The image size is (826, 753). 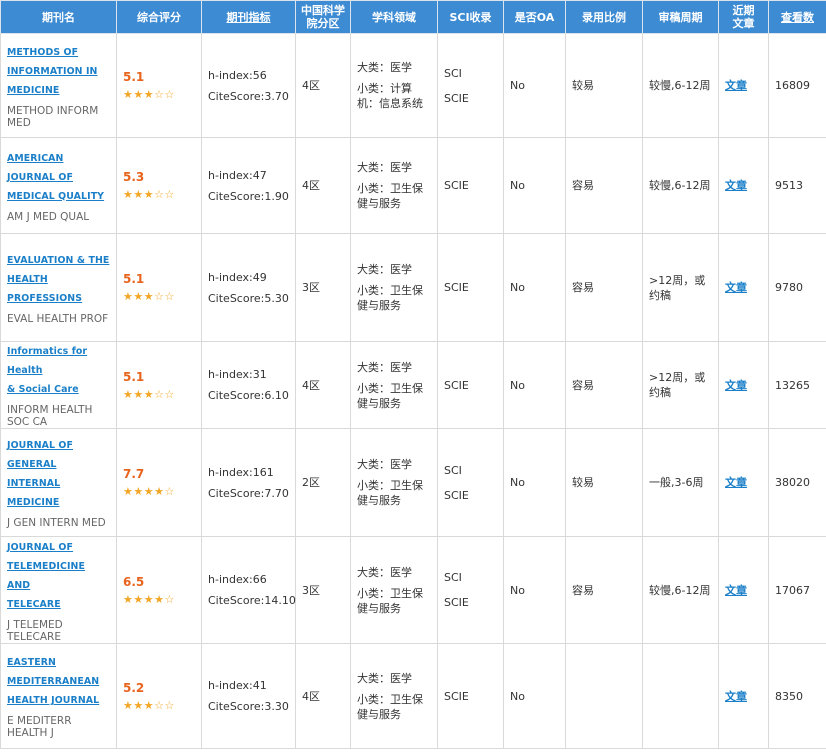 What do you see at coordinates (58, 474) in the screenshot?
I see `journal-title-link: GENERAL INTERNAL` at bounding box center [58, 474].